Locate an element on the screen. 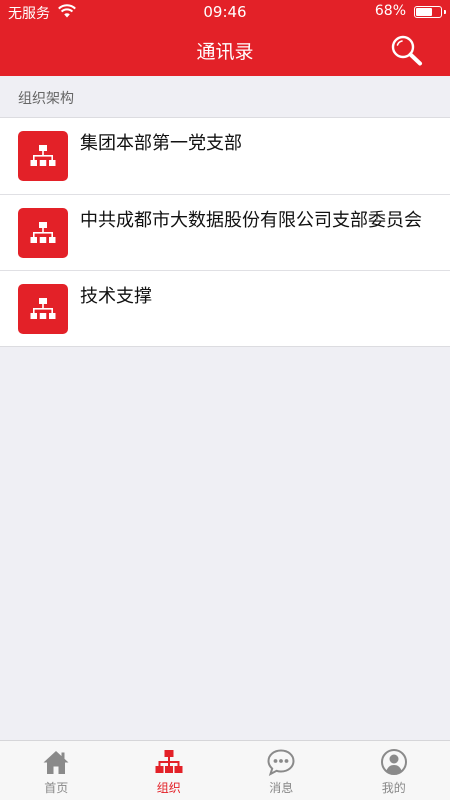 The width and height of the screenshot is (450, 800). home-icon is located at coordinates (56, 762).